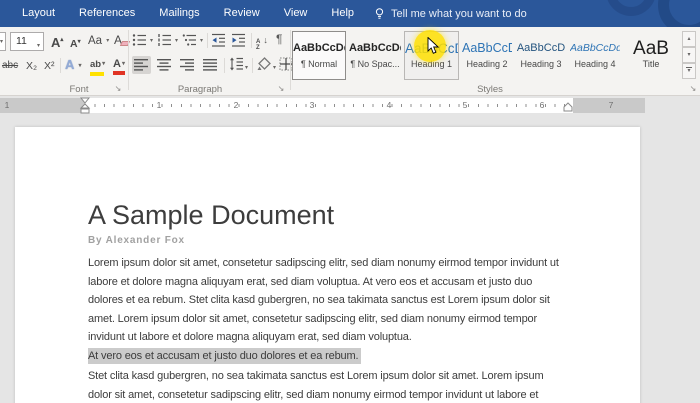  What do you see at coordinates (459, 13) in the screenshot?
I see `tell-me-label: Tell me what you want to do` at bounding box center [459, 13].